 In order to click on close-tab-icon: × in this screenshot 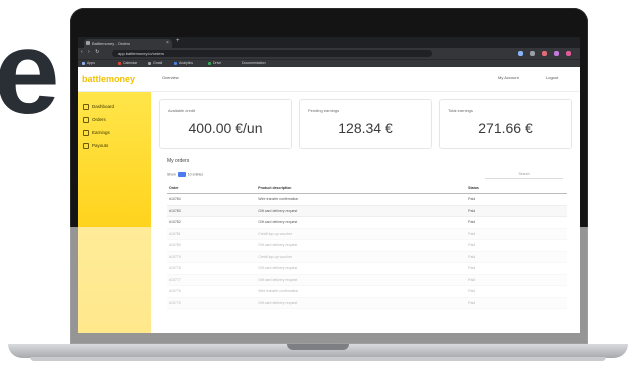, I will do `click(167, 43)`.